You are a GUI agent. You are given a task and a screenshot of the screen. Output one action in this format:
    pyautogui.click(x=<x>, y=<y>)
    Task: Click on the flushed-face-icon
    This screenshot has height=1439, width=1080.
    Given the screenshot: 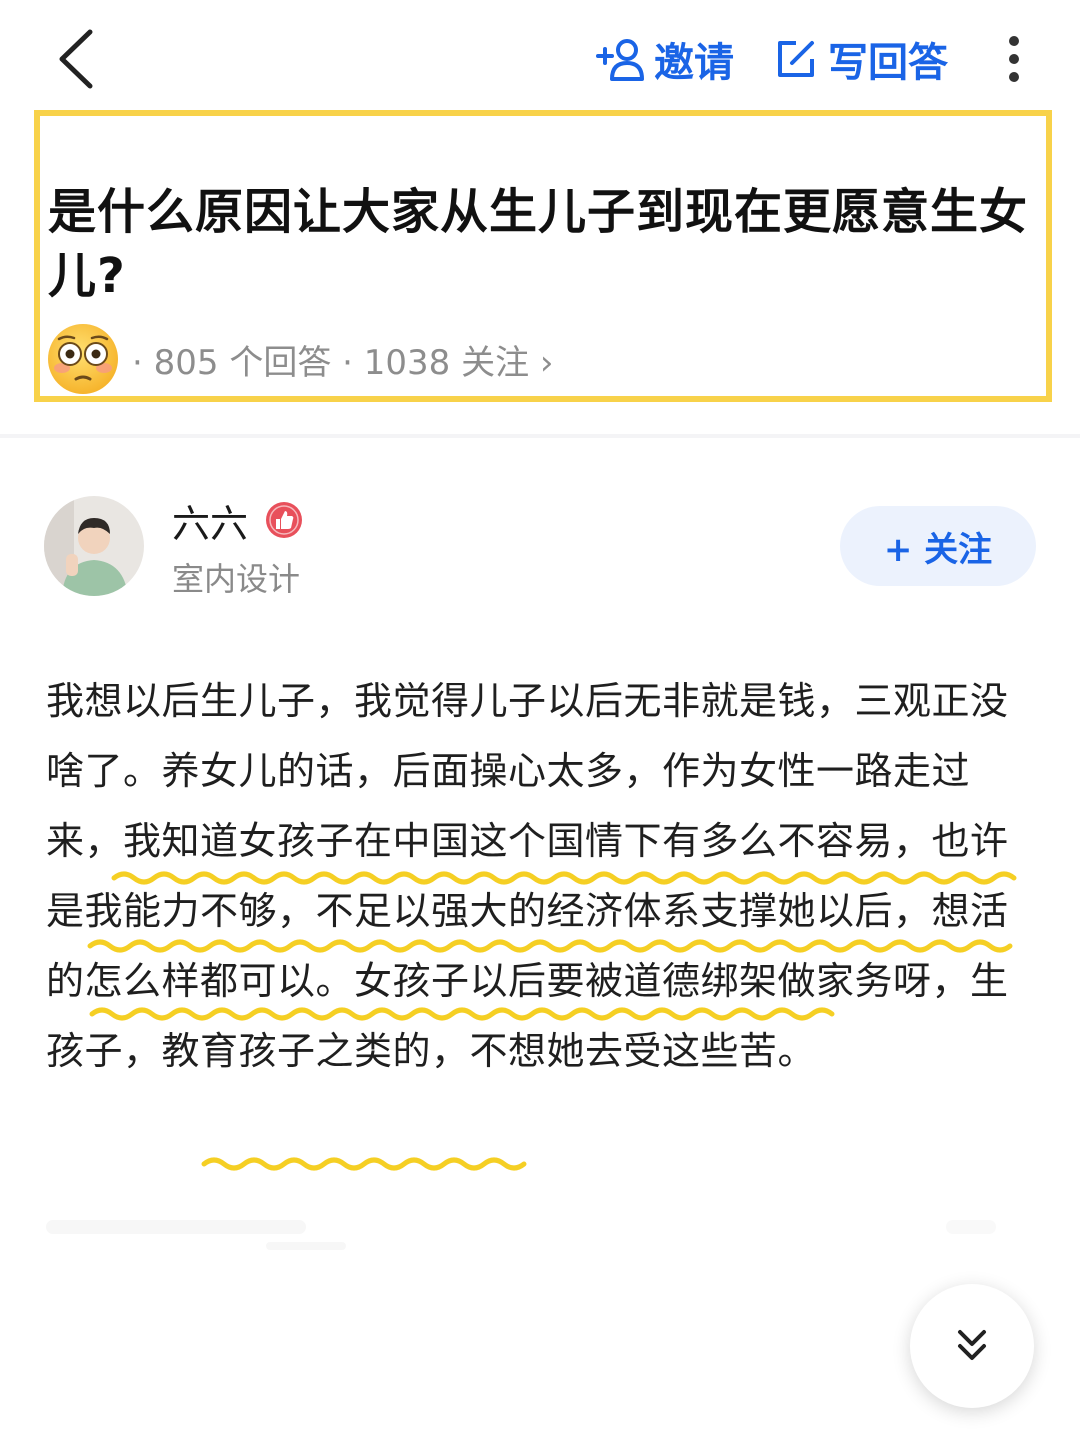 What is the action you would take?
    pyautogui.click(x=83, y=359)
    